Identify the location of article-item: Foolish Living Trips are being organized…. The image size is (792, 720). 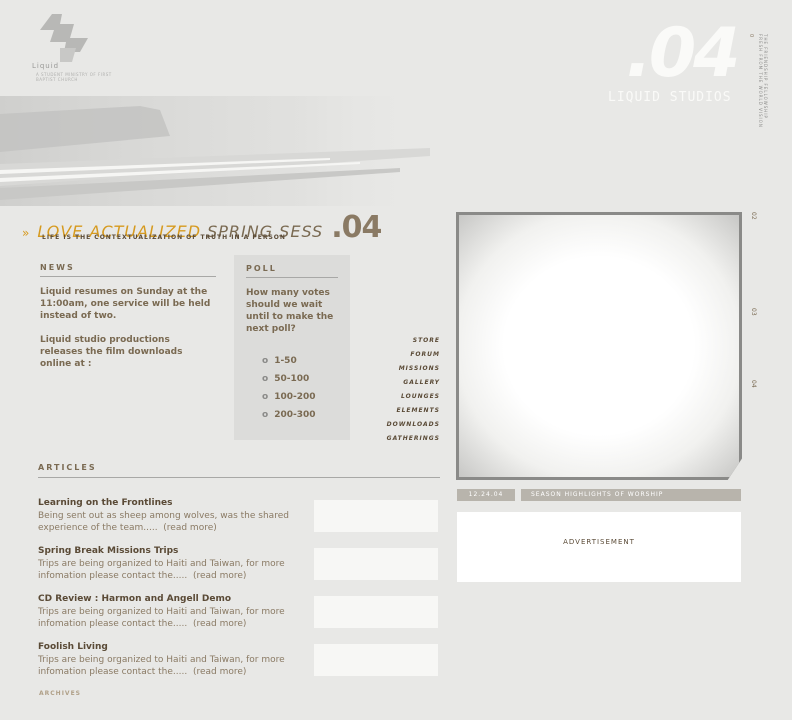
(172, 660).